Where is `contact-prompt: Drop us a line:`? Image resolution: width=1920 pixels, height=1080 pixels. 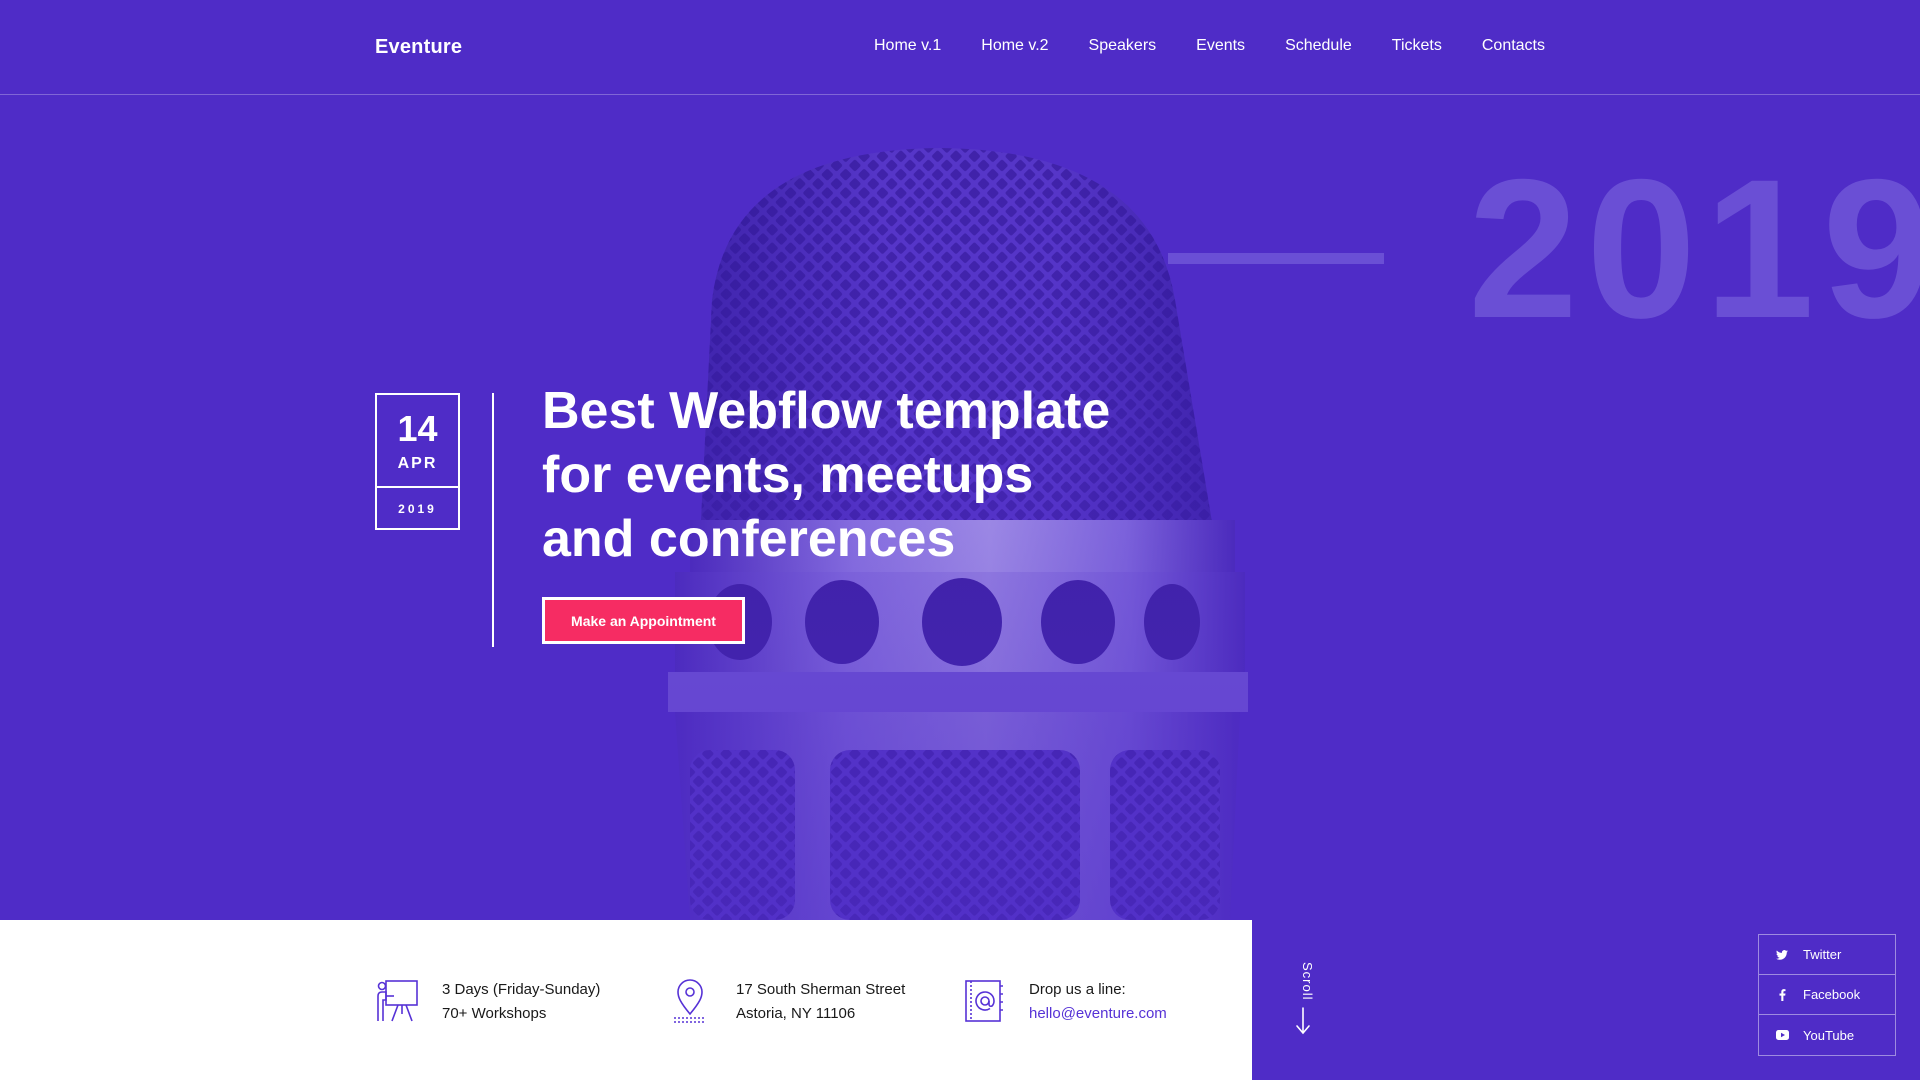
contact-prompt: Drop us a line: is located at coordinates (1077, 989).